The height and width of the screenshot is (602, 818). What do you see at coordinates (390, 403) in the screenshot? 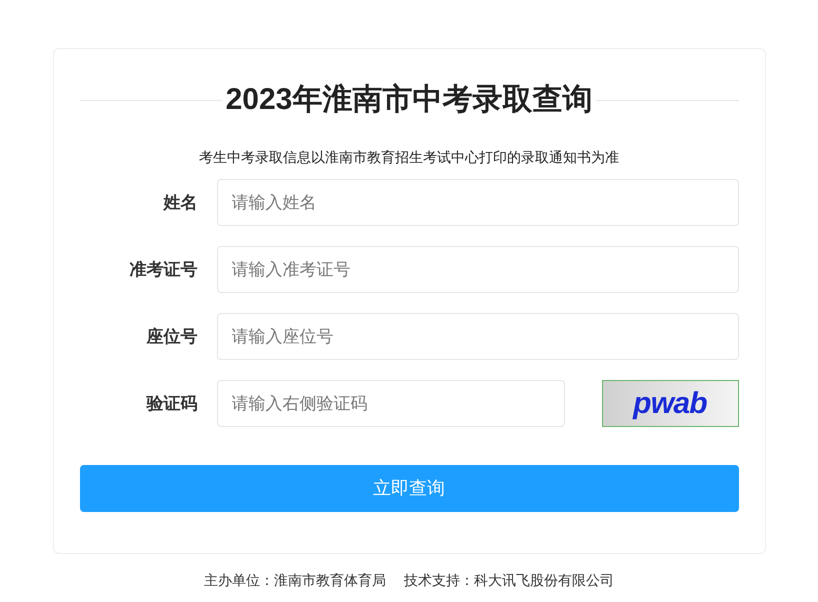
I see `captcha-field: 请输入右侧验证码` at bounding box center [390, 403].